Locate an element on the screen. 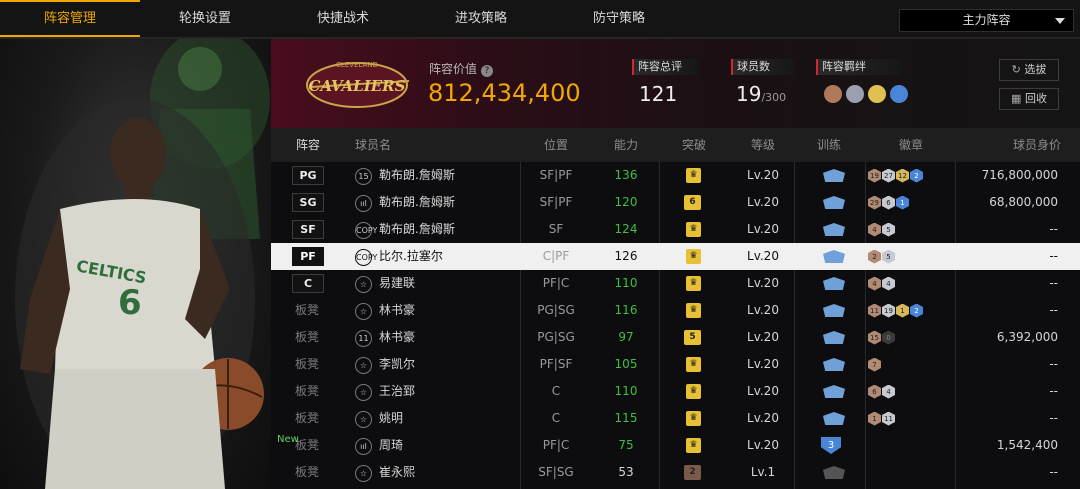 This screenshot has width=1080, height=489. bond-silver-icon is located at coordinates (855, 94).